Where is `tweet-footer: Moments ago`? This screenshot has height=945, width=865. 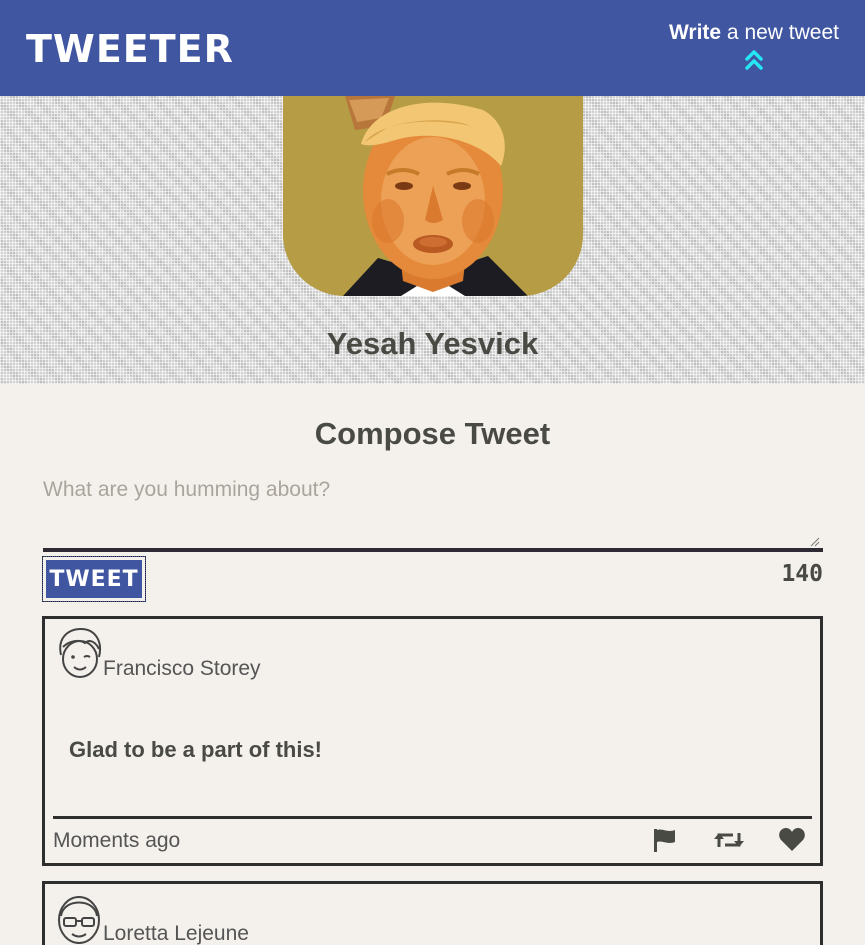
tweet-footer: Moments ago is located at coordinates (432, 840).